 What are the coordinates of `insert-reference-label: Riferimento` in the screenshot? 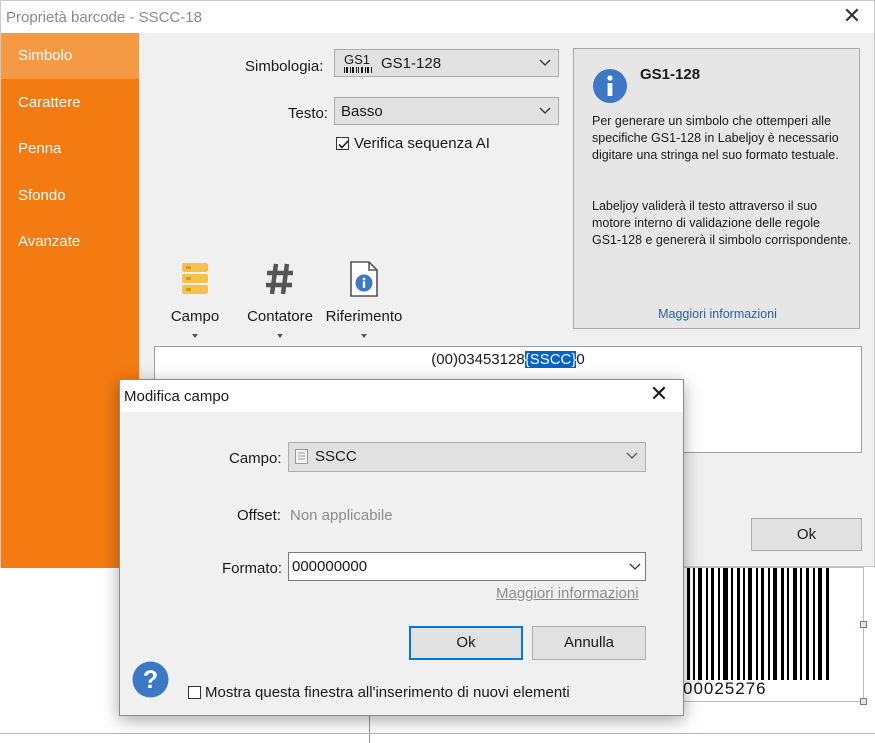 It's located at (364, 316).